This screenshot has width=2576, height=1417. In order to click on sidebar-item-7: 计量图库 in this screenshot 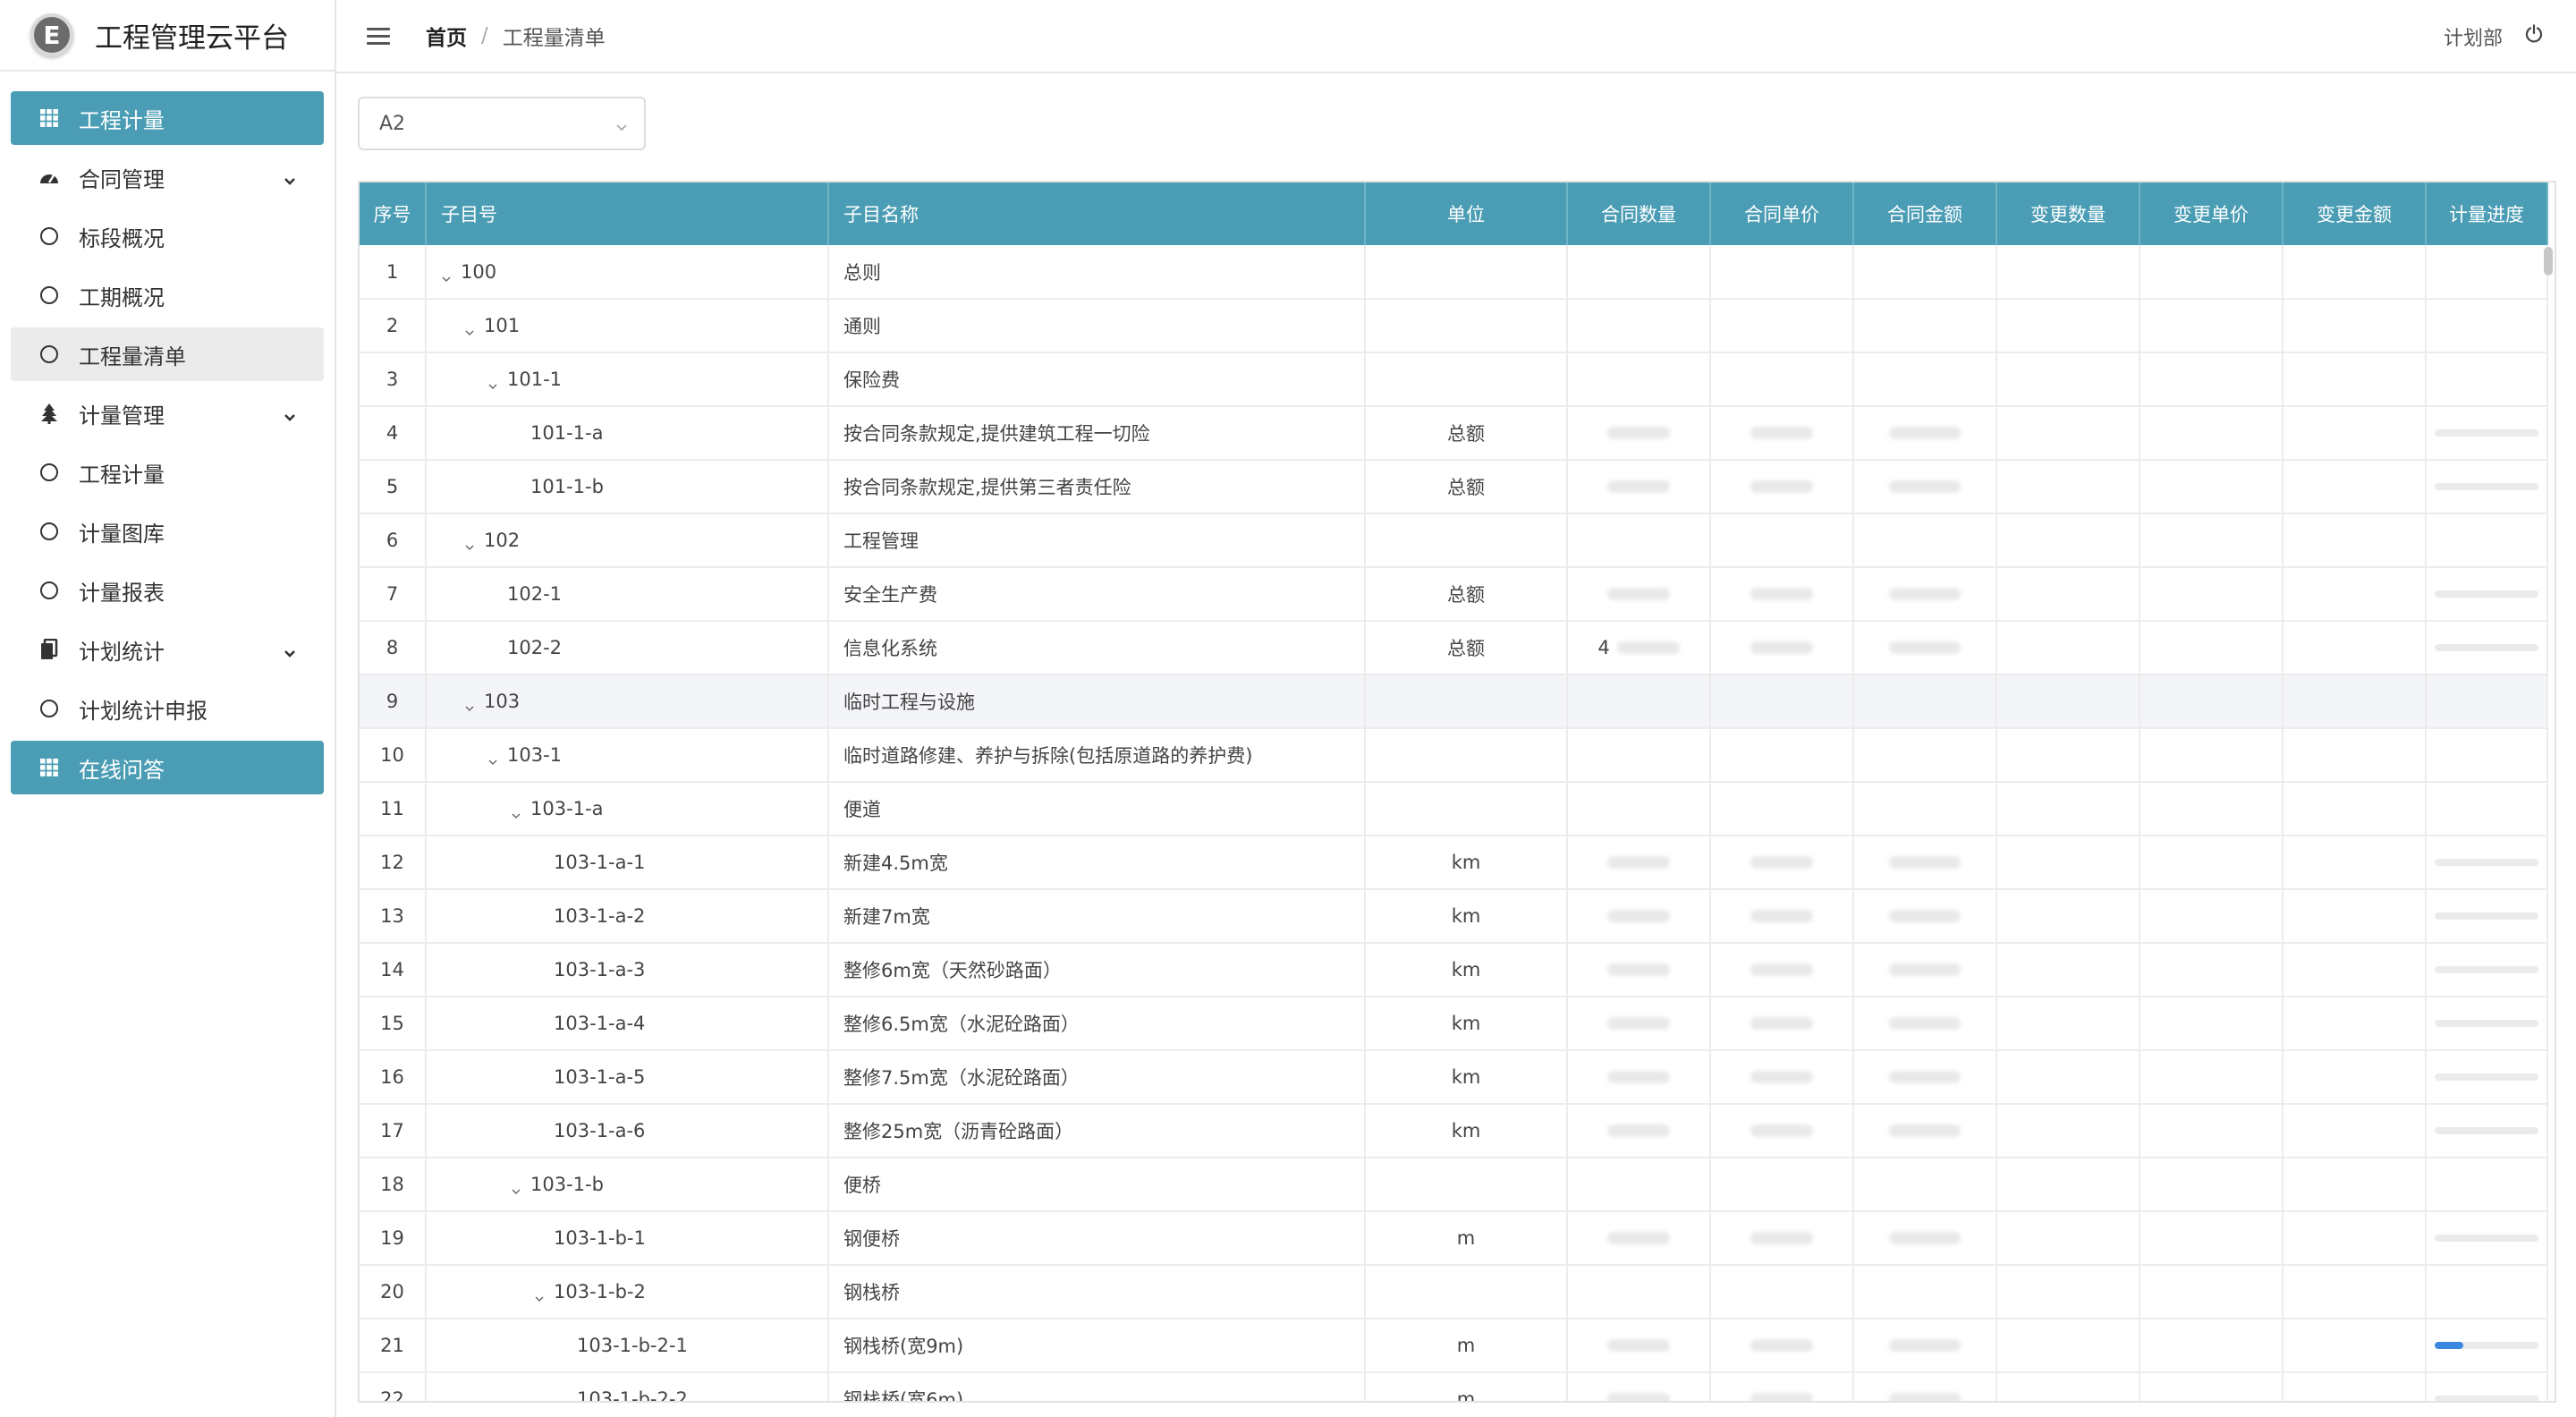, I will do `click(167, 531)`.